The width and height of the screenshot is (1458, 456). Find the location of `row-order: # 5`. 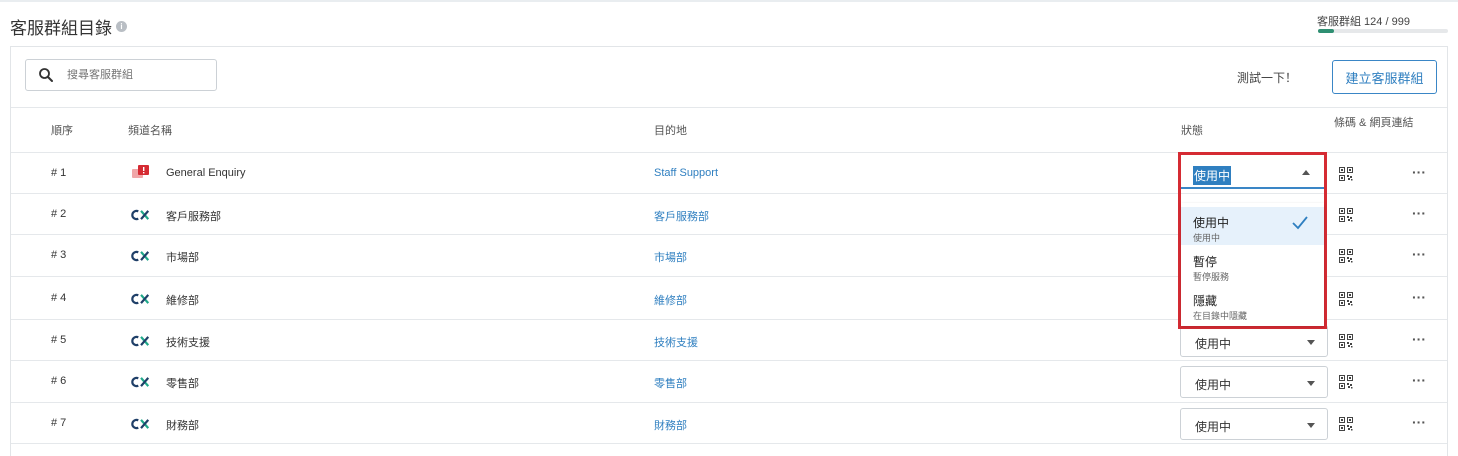

row-order: # 5 is located at coordinates (59, 340).